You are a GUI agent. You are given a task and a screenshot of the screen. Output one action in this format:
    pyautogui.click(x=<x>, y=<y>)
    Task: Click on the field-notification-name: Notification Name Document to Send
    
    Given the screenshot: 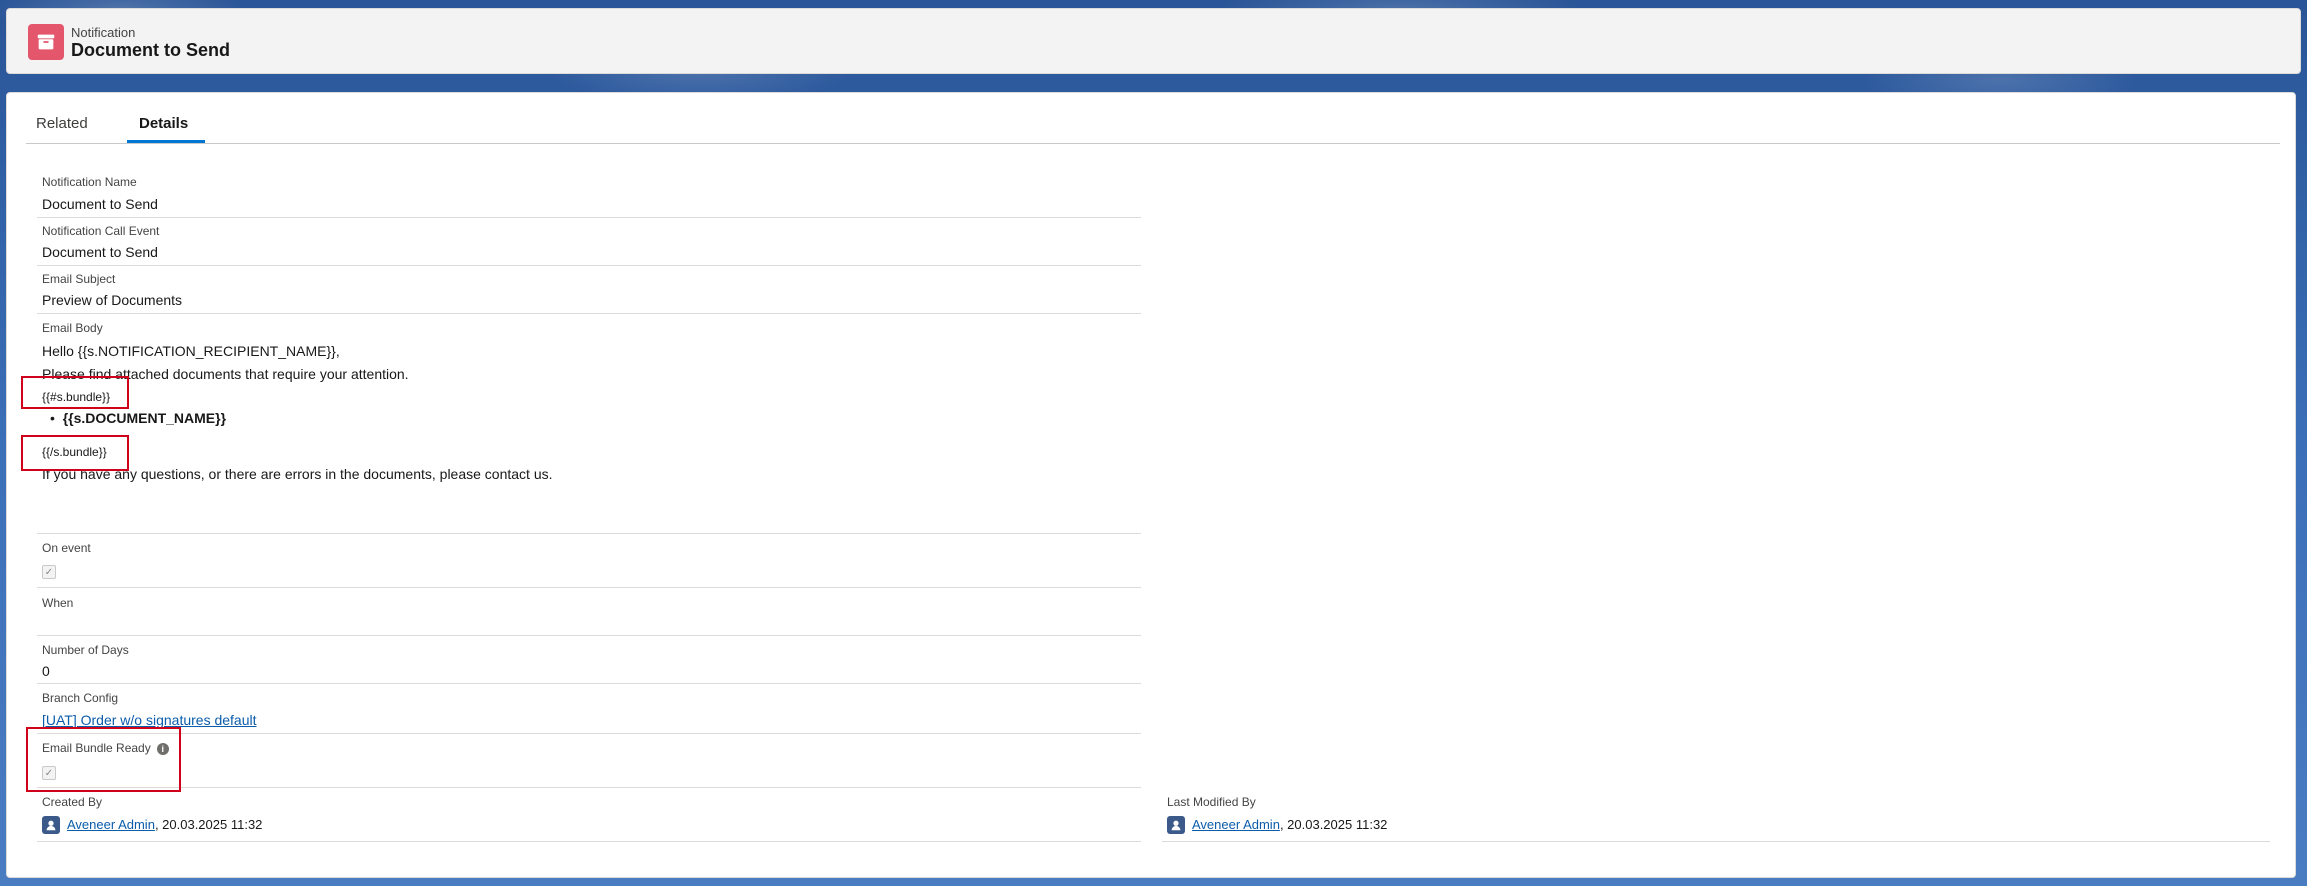 What is the action you would take?
    pyautogui.click(x=589, y=194)
    